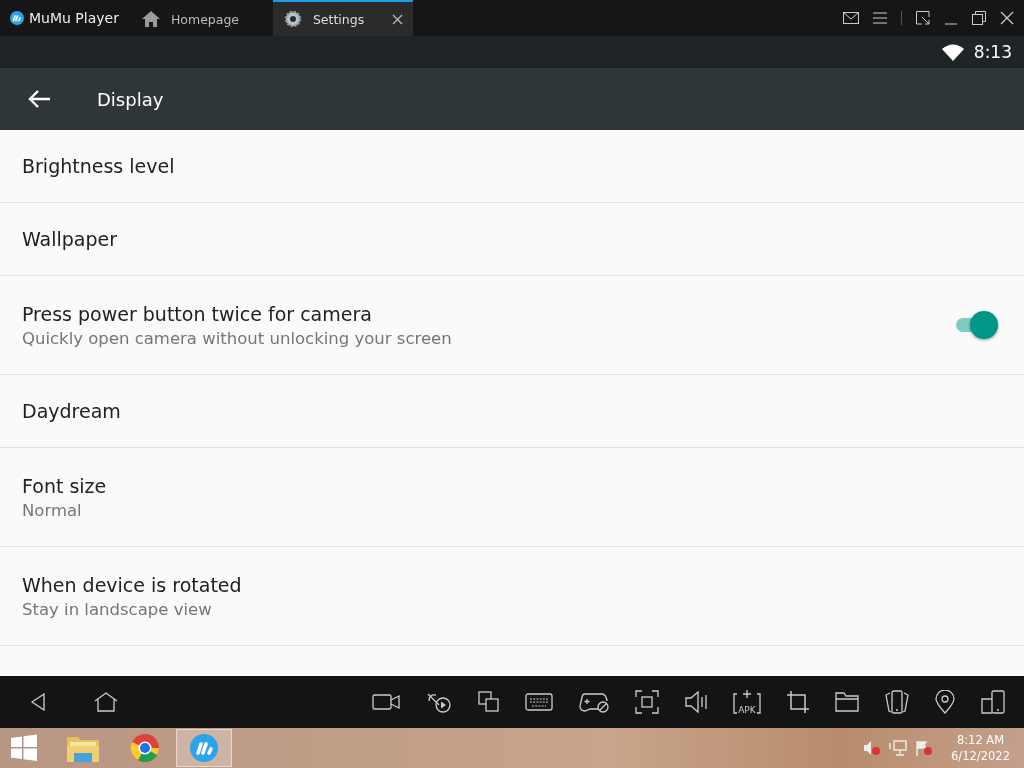  I want to click on muted-speaker-icon, so click(872, 748).